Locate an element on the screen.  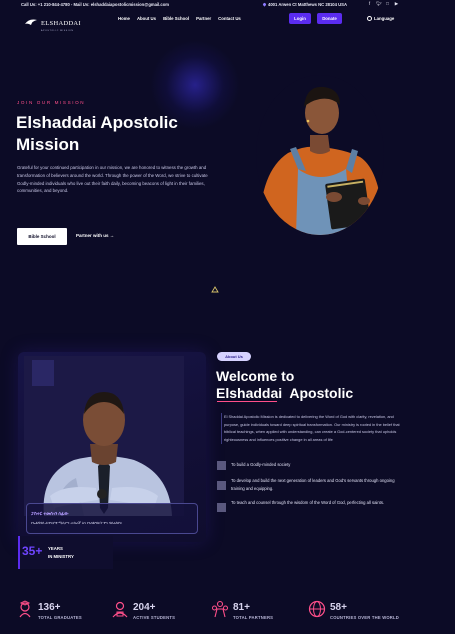
stat-partners-label: TOTAL PARTNERS is located at coordinates (253, 617).